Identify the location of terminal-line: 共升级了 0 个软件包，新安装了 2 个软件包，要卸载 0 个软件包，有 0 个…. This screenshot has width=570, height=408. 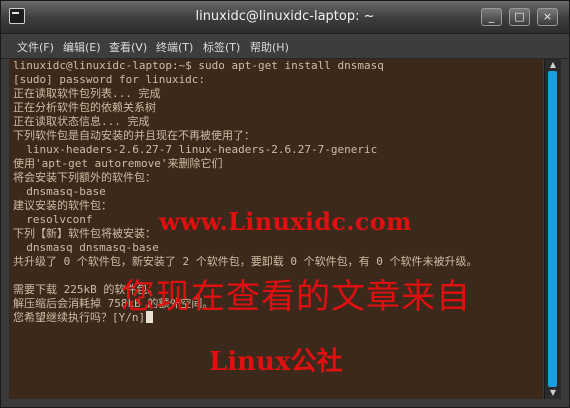
(245, 261).